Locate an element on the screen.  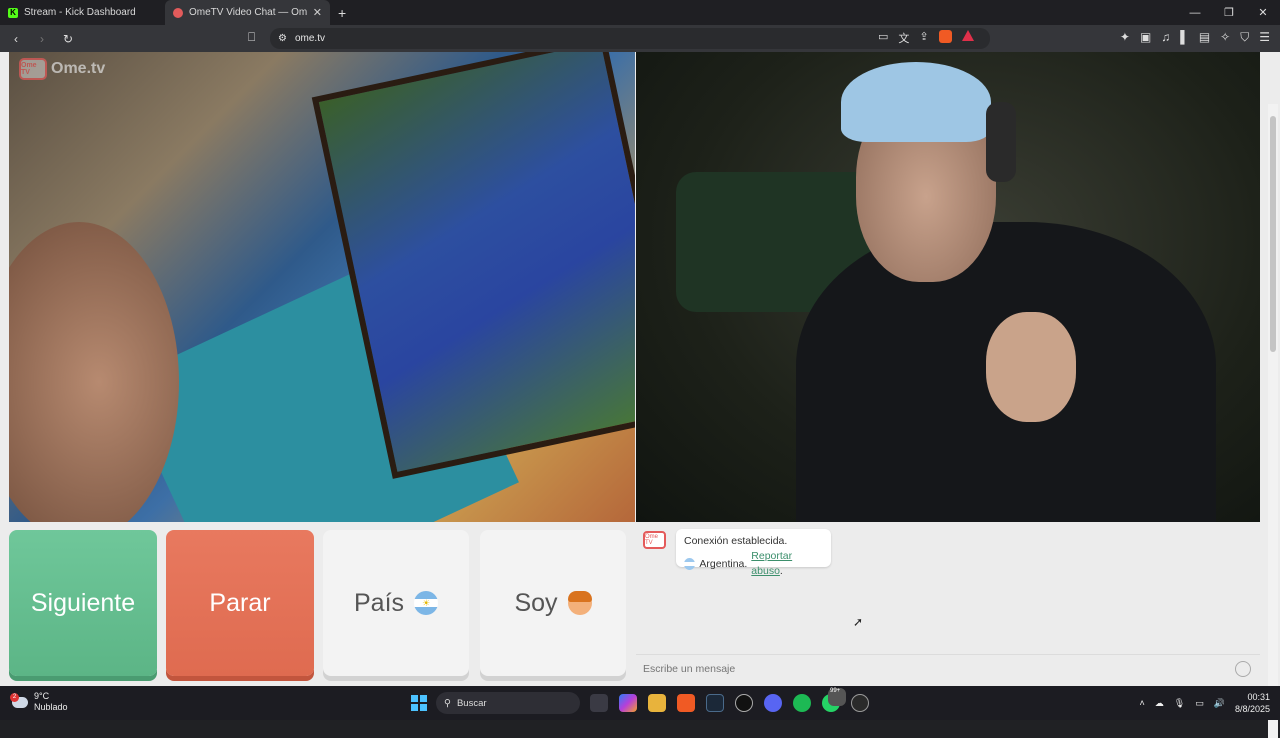
forward-icon: › is located at coordinates (42, 39).